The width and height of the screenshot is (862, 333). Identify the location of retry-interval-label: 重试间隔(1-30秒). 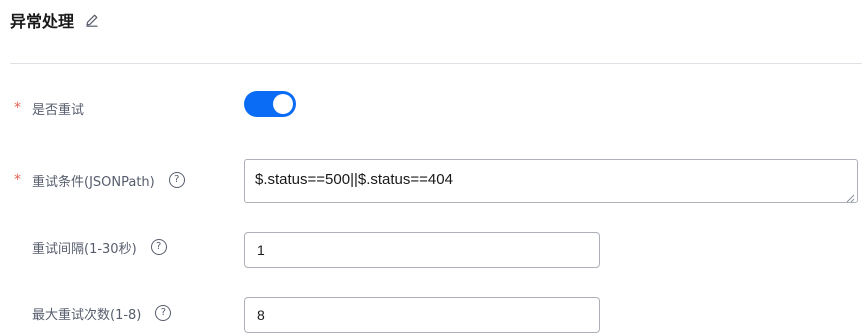
(84, 249).